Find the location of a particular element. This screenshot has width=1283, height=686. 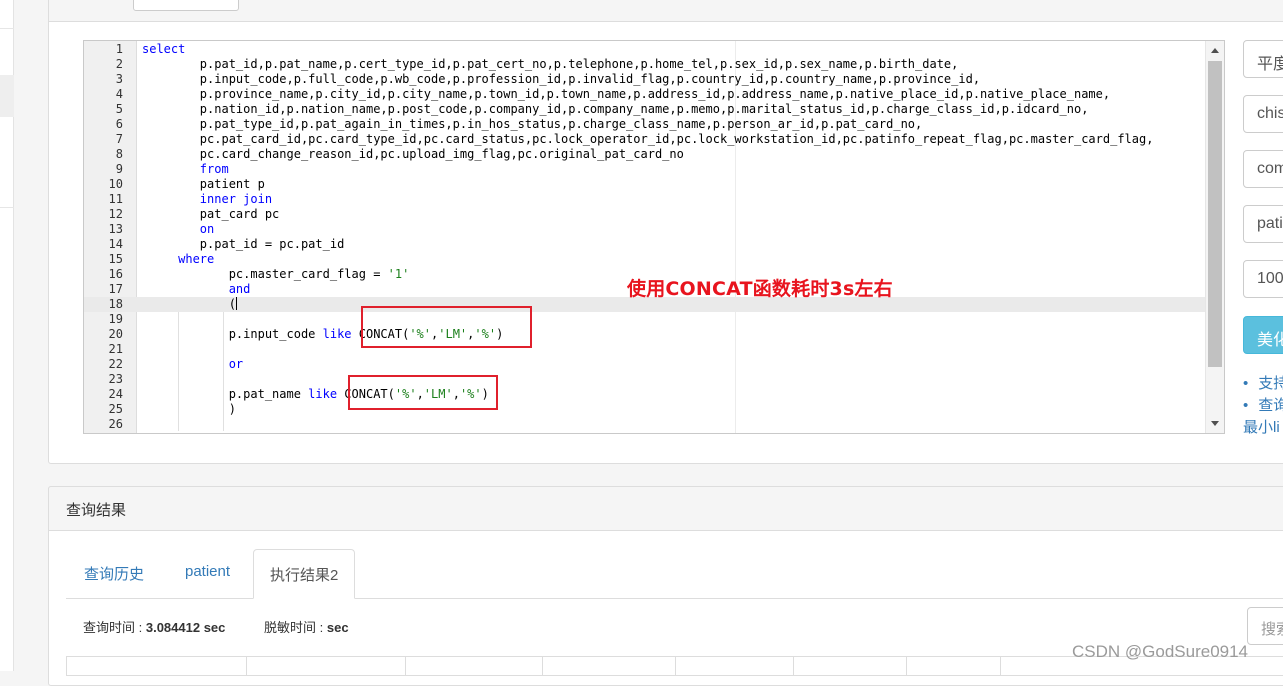

line-text: or is located at coordinates (192, 364).